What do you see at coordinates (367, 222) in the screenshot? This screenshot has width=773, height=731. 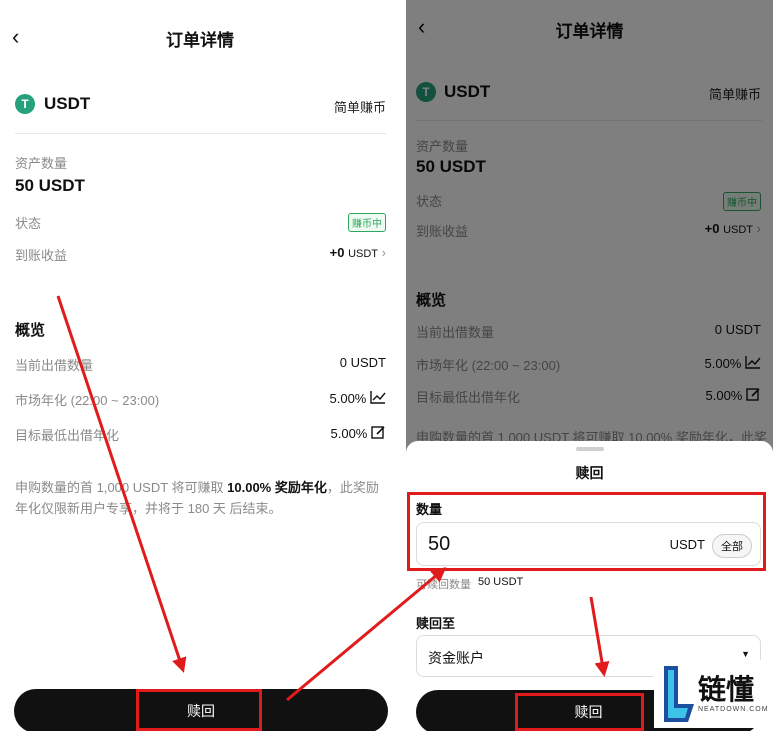 I see `status-badge: 赚币中` at bounding box center [367, 222].